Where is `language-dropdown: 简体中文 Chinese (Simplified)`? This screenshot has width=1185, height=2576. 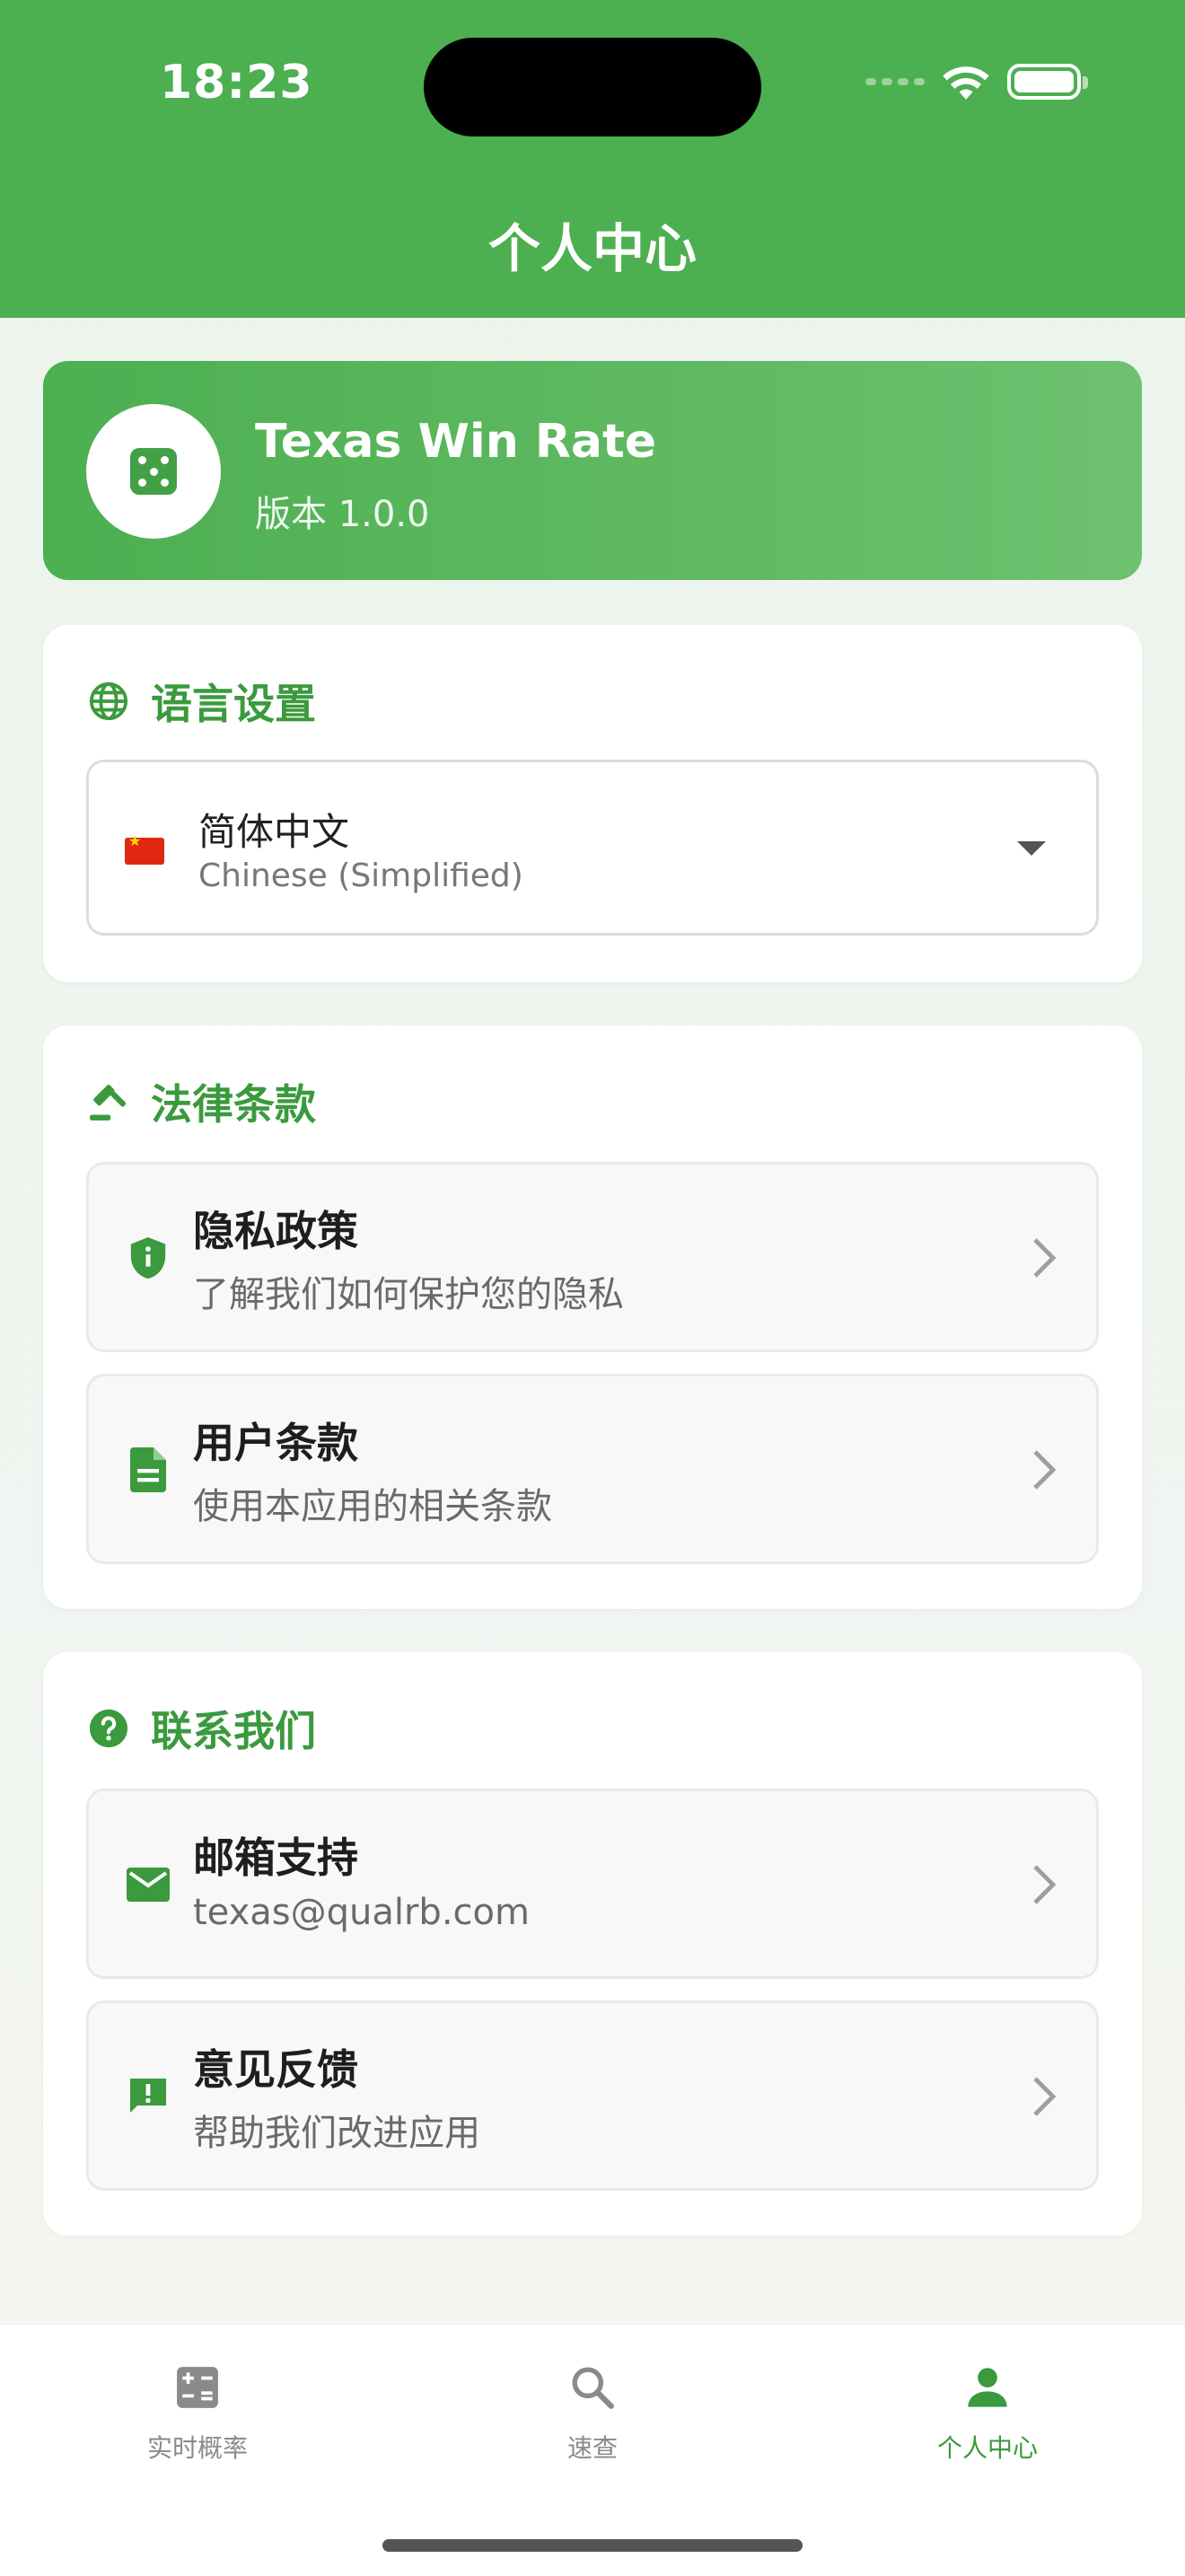 language-dropdown: 简体中文 Chinese (Simplified) is located at coordinates (592, 848).